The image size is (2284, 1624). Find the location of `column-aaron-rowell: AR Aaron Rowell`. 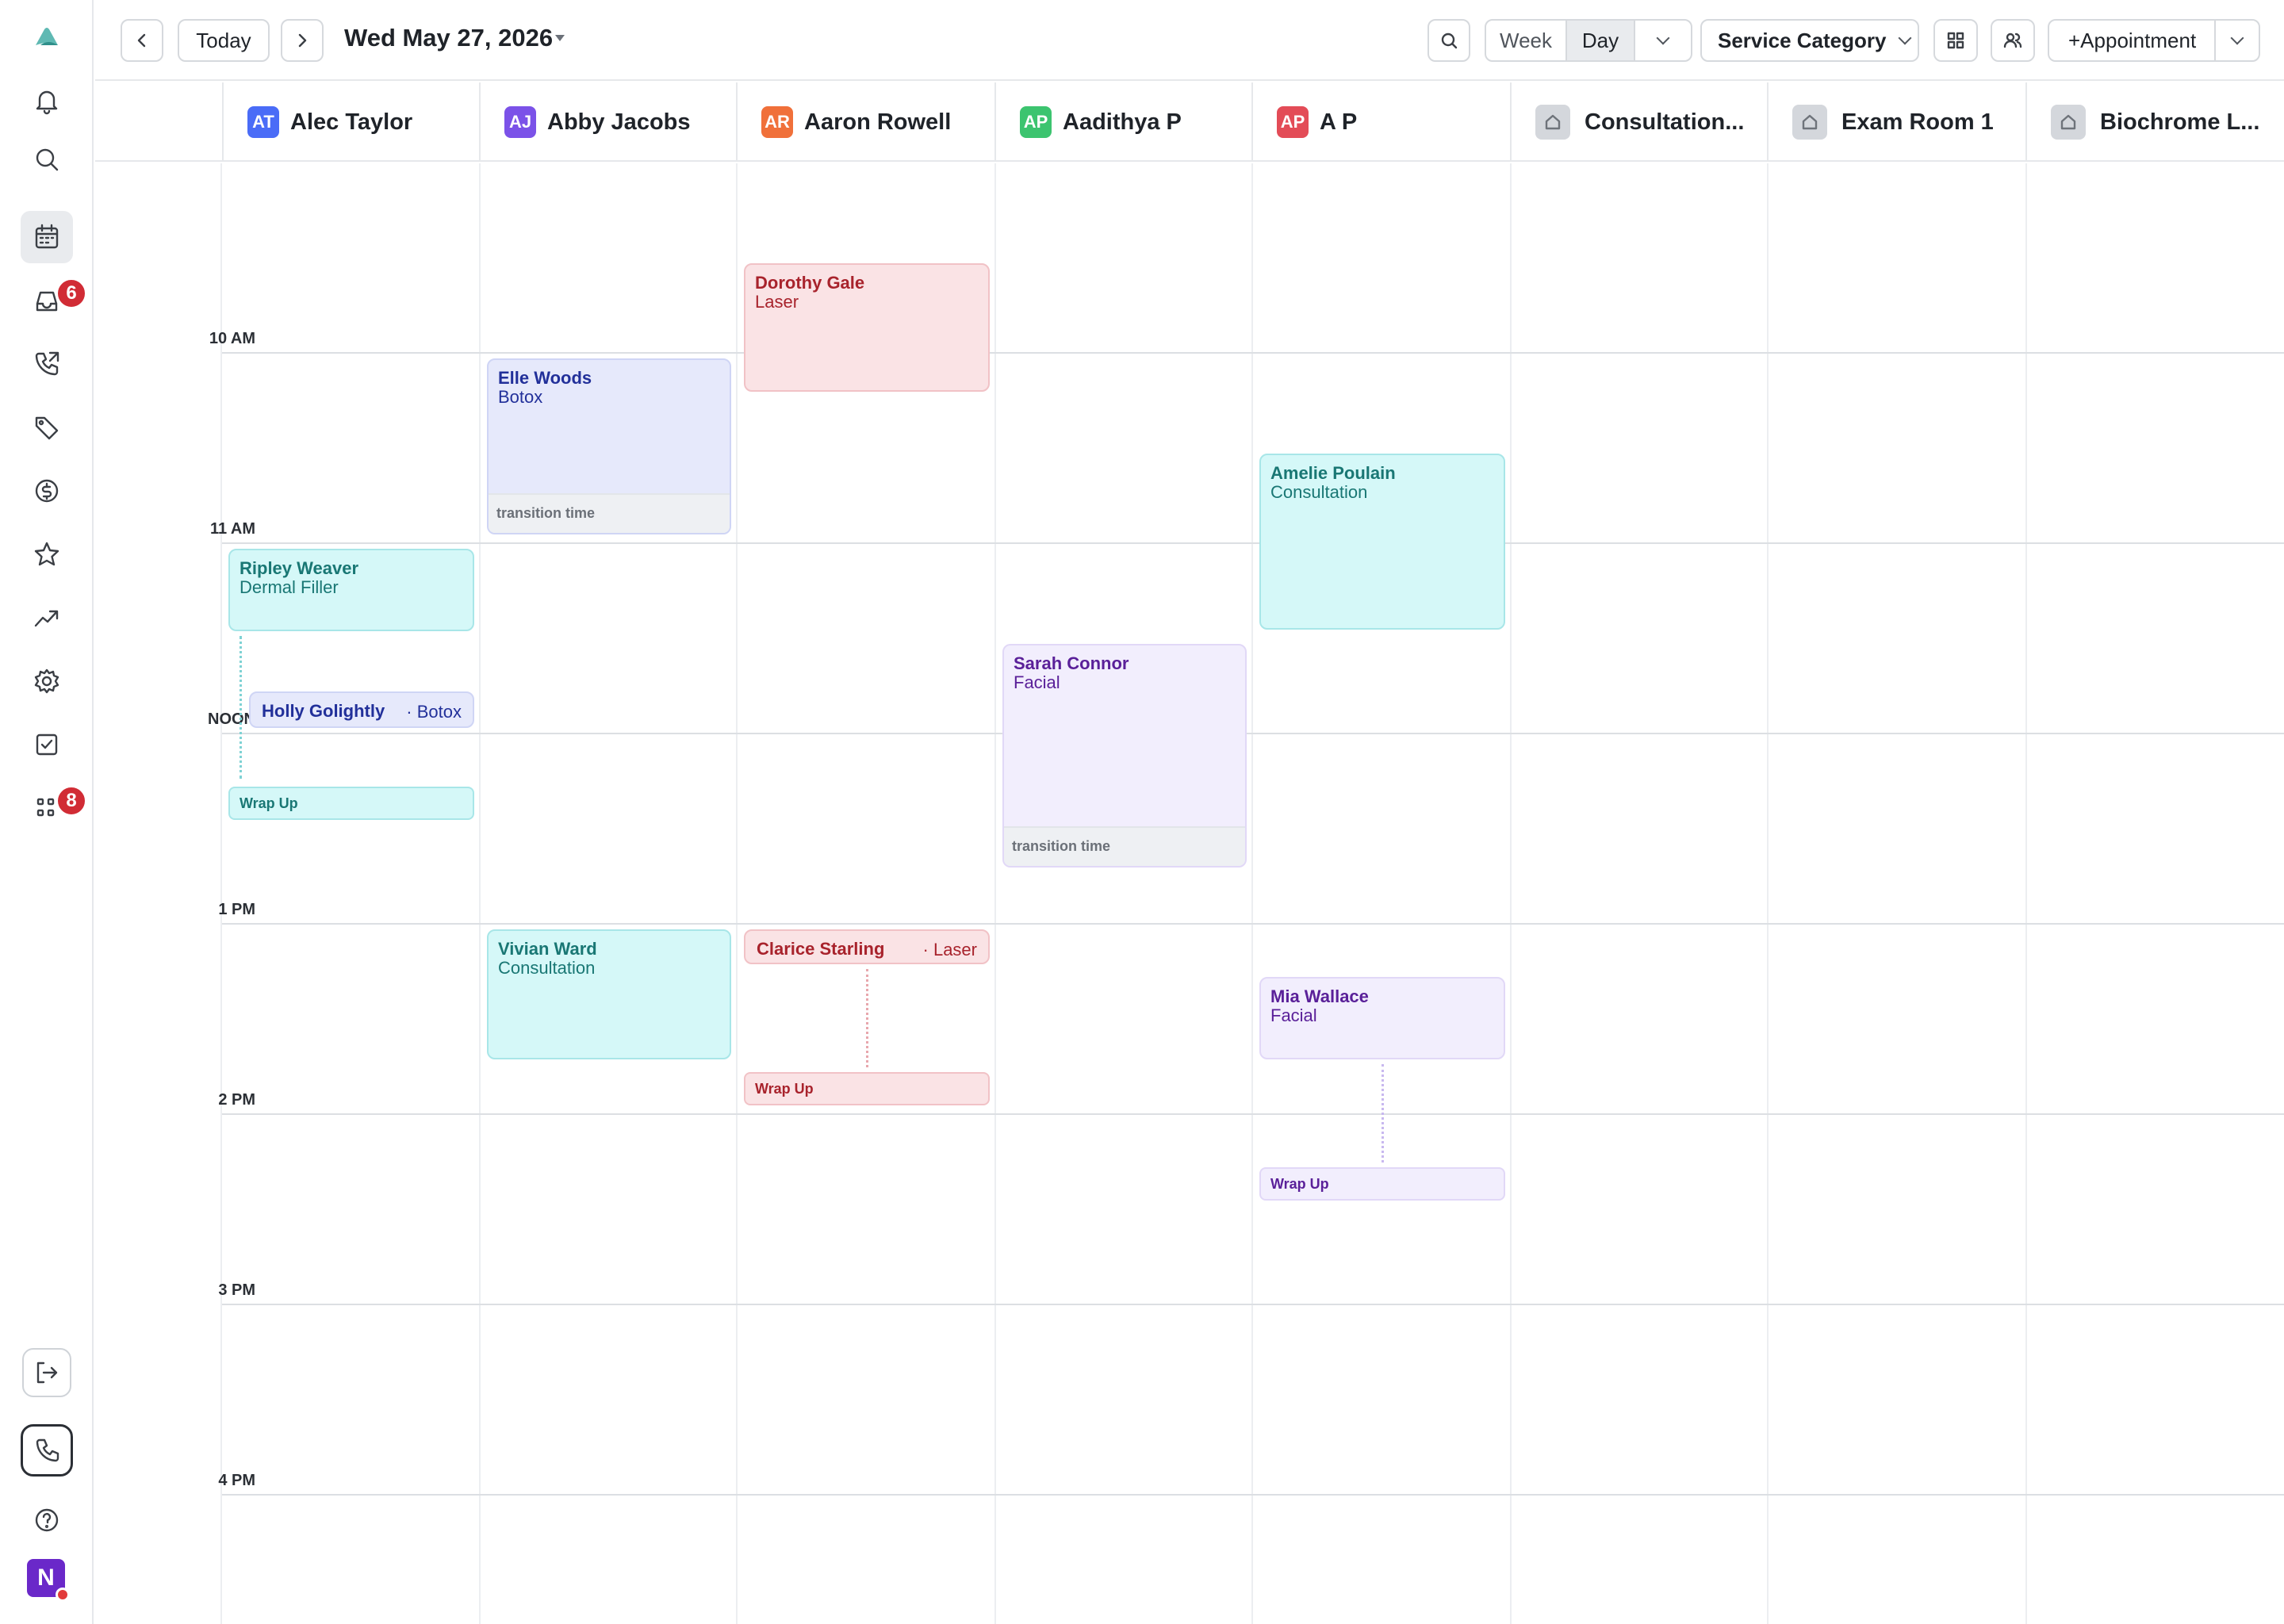

column-aaron-rowell: AR Aaron Rowell is located at coordinates (865, 122).